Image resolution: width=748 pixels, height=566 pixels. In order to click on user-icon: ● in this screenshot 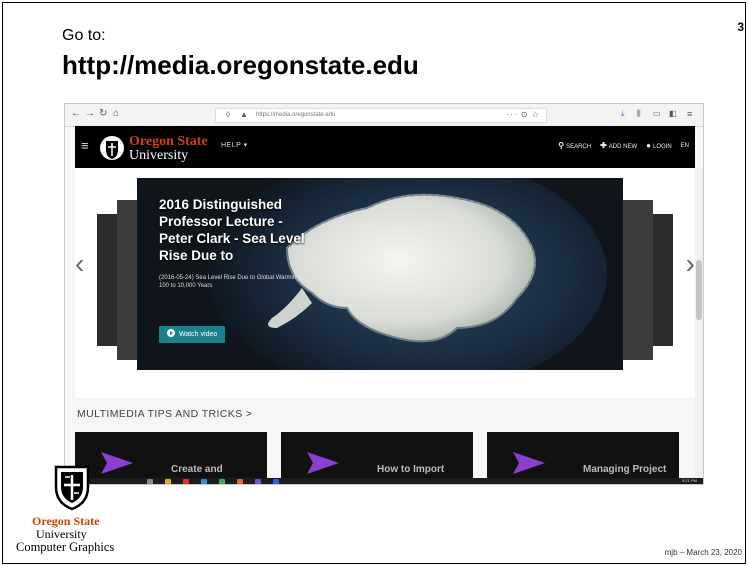, I will do `click(648, 145)`.